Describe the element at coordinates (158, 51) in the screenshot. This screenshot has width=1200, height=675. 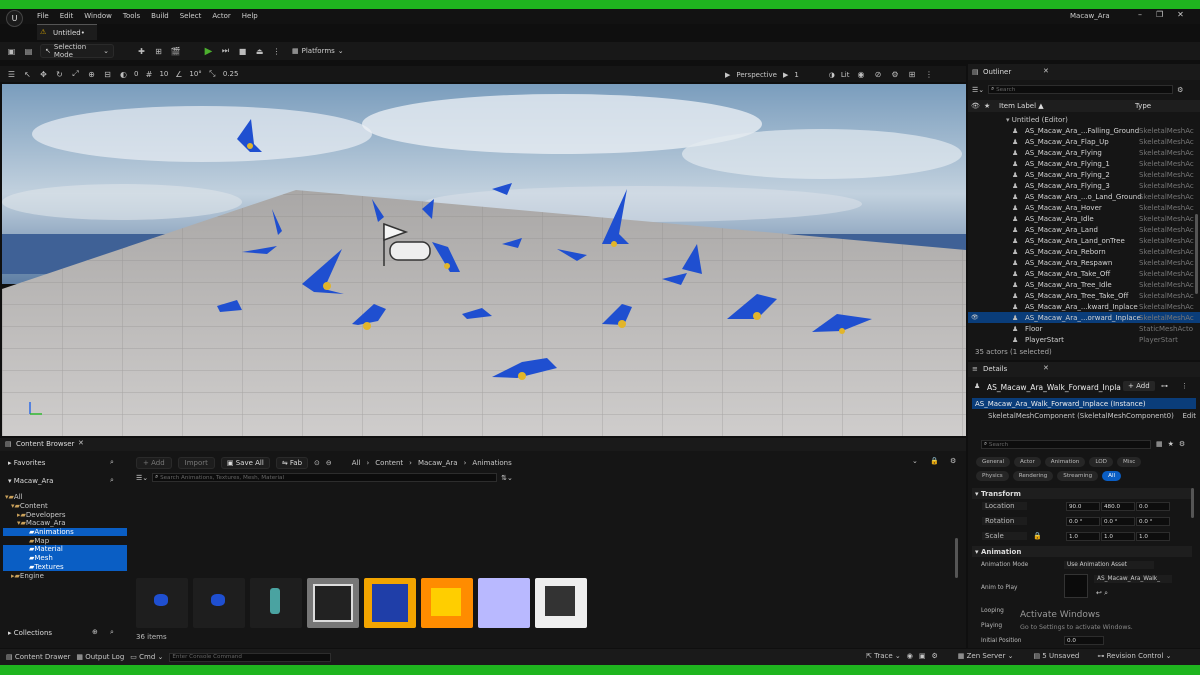
I see `blueprint-icon: ⊞` at that location.